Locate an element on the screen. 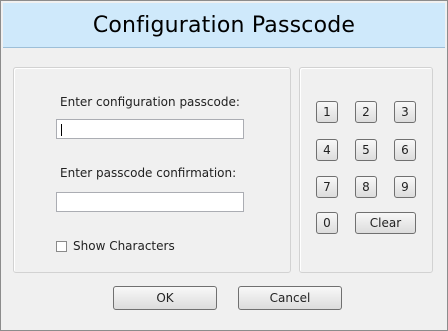 The width and height of the screenshot is (448, 331). keypad-8-button: 8 is located at coordinates (366, 187).